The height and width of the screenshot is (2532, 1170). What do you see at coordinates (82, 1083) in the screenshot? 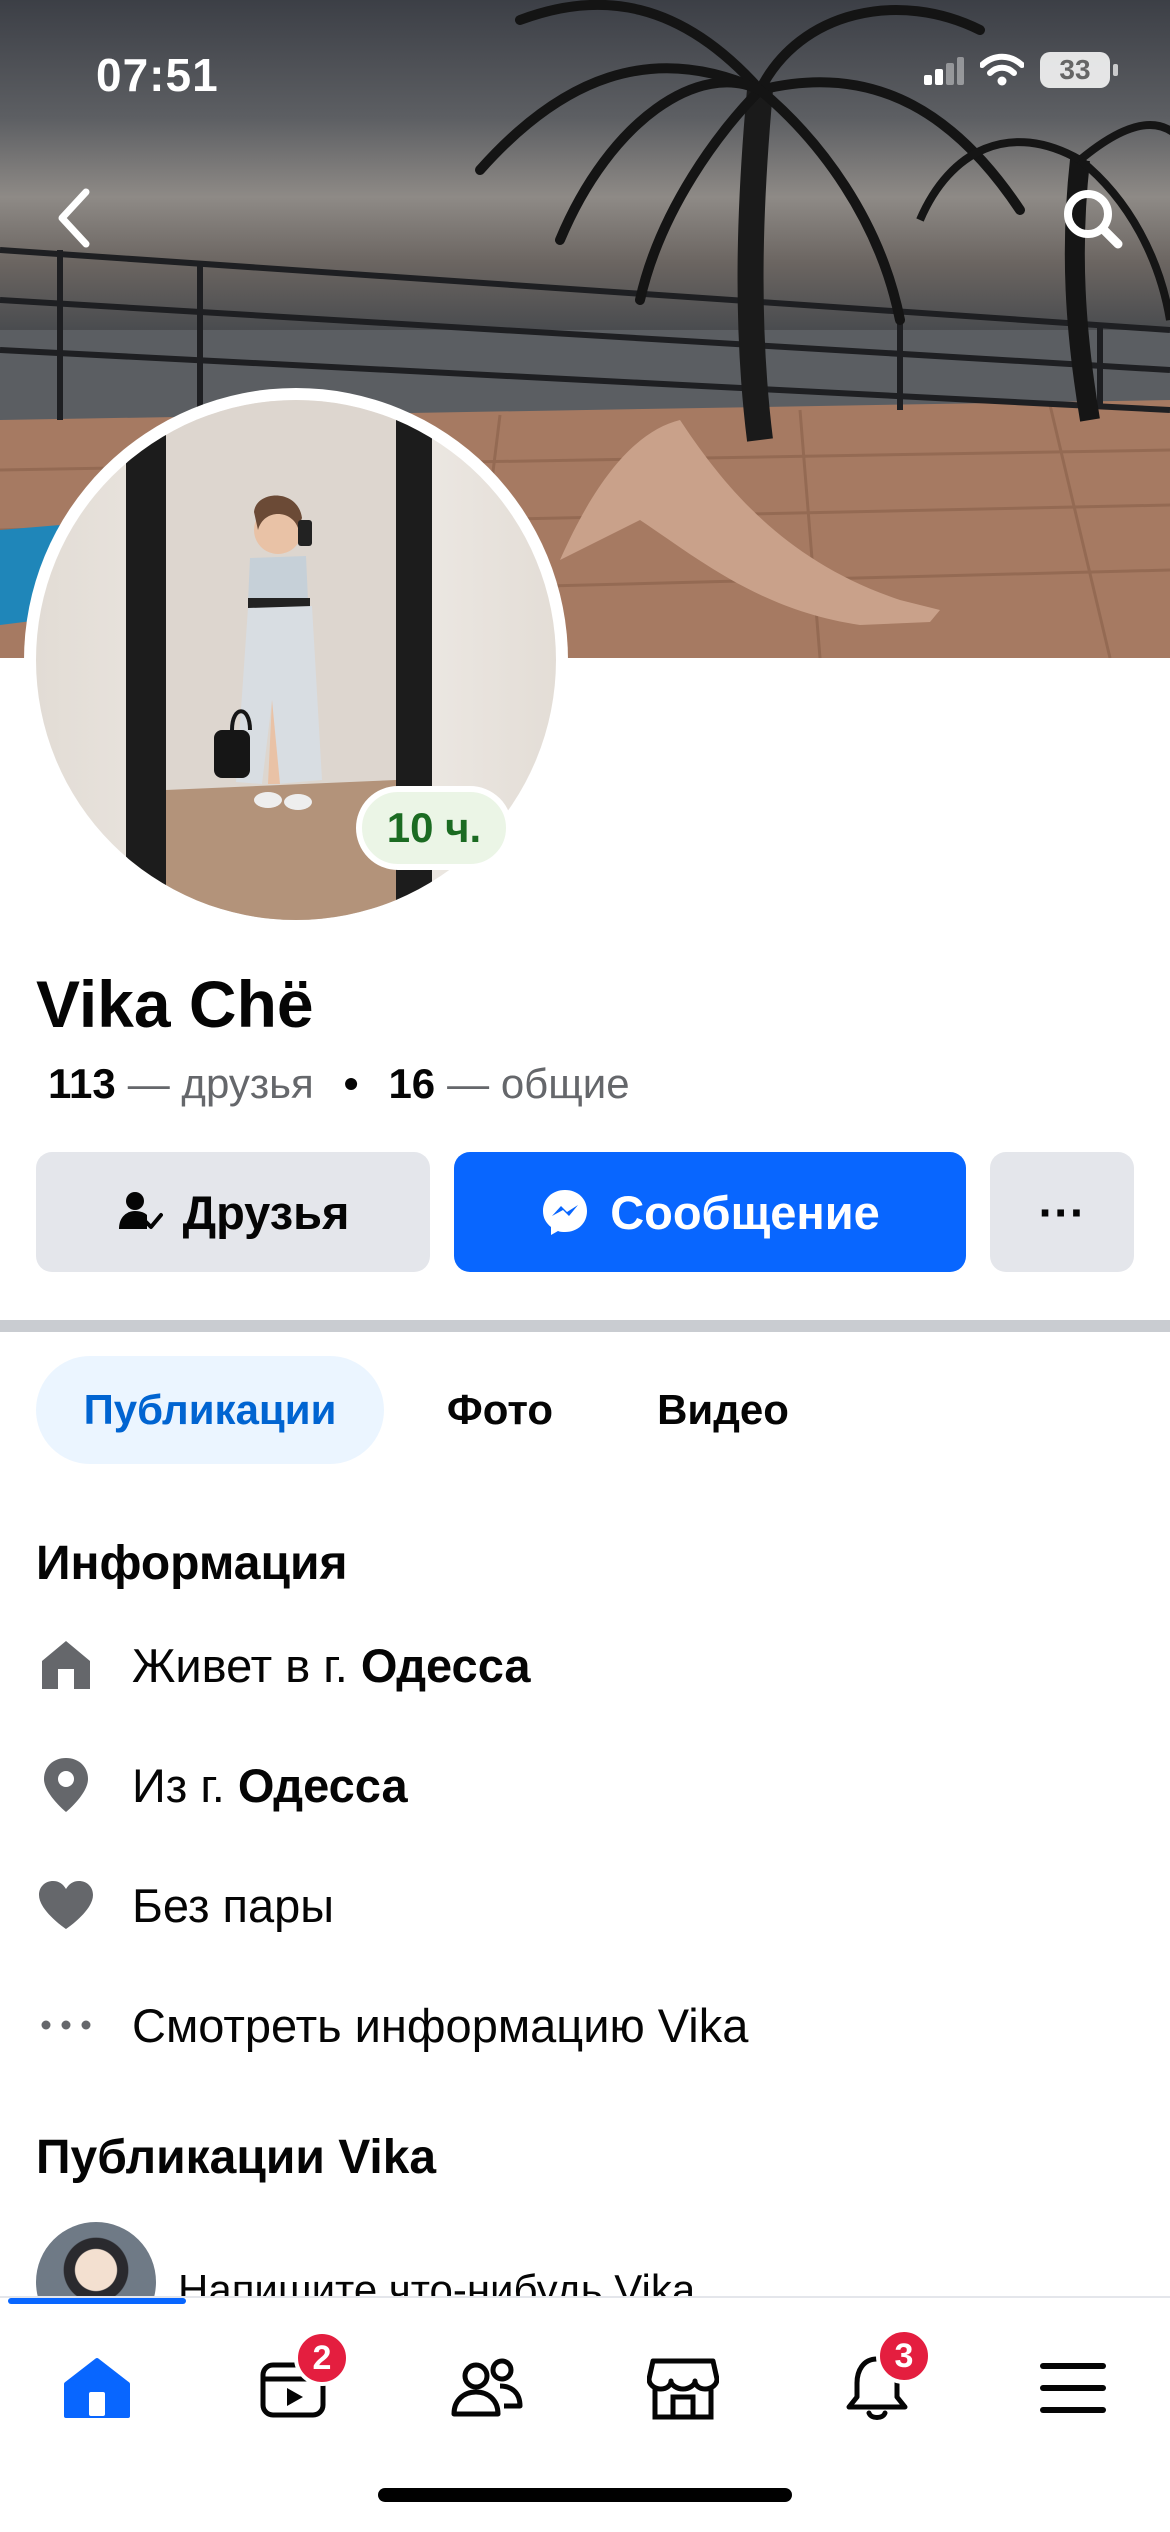
I see `friends-count: 113` at bounding box center [82, 1083].